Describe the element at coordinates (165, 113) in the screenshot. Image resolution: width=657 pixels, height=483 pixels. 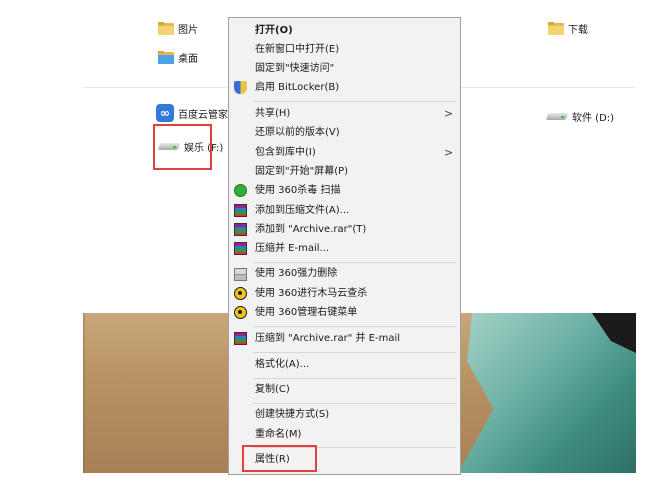
I see `baidu-cloud-icon: ∞` at that location.